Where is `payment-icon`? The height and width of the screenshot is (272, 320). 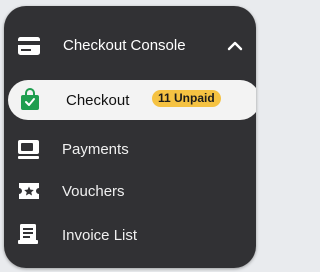
payment-icon is located at coordinates (28, 149).